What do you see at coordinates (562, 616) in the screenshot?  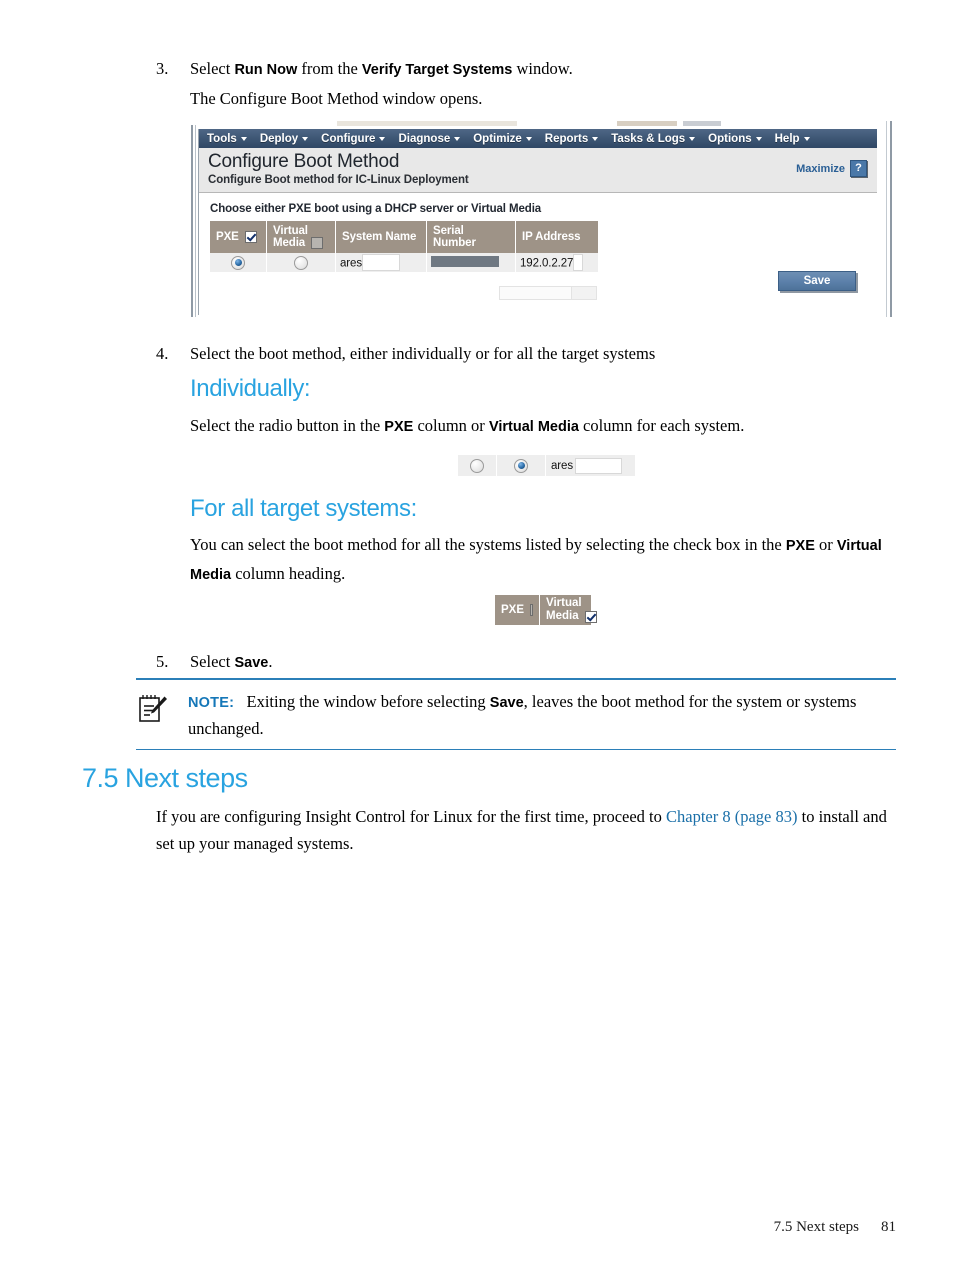 I see `figure-header-virtual-media-label-2: Media` at bounding box center [562, 616].